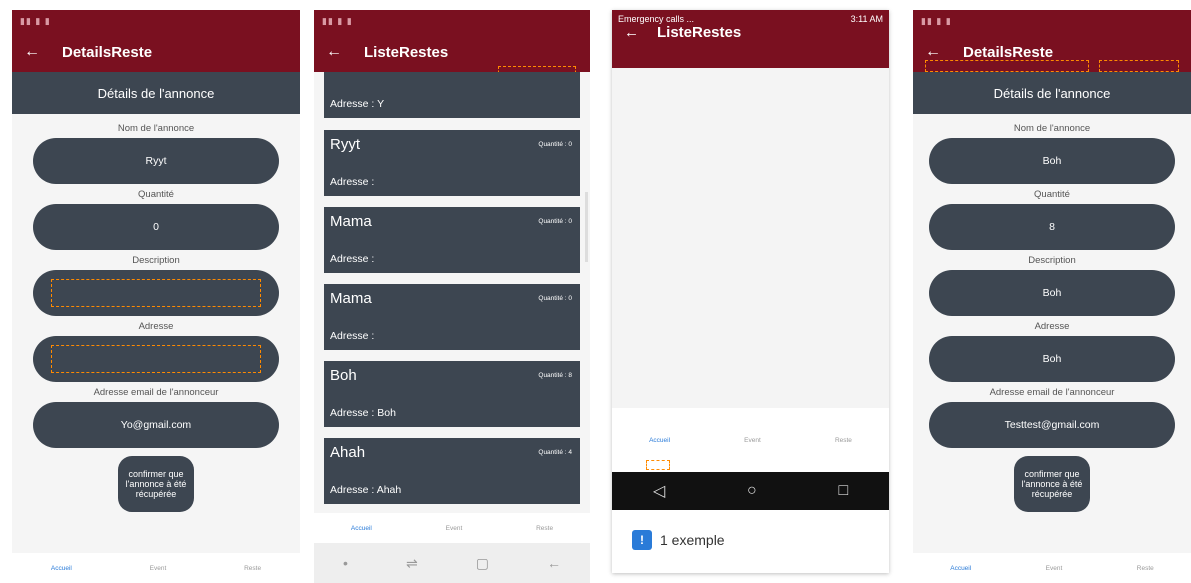 This screenshot has height=583, width=1191. I want to click on address-field: Boh, so click(1052, 359).